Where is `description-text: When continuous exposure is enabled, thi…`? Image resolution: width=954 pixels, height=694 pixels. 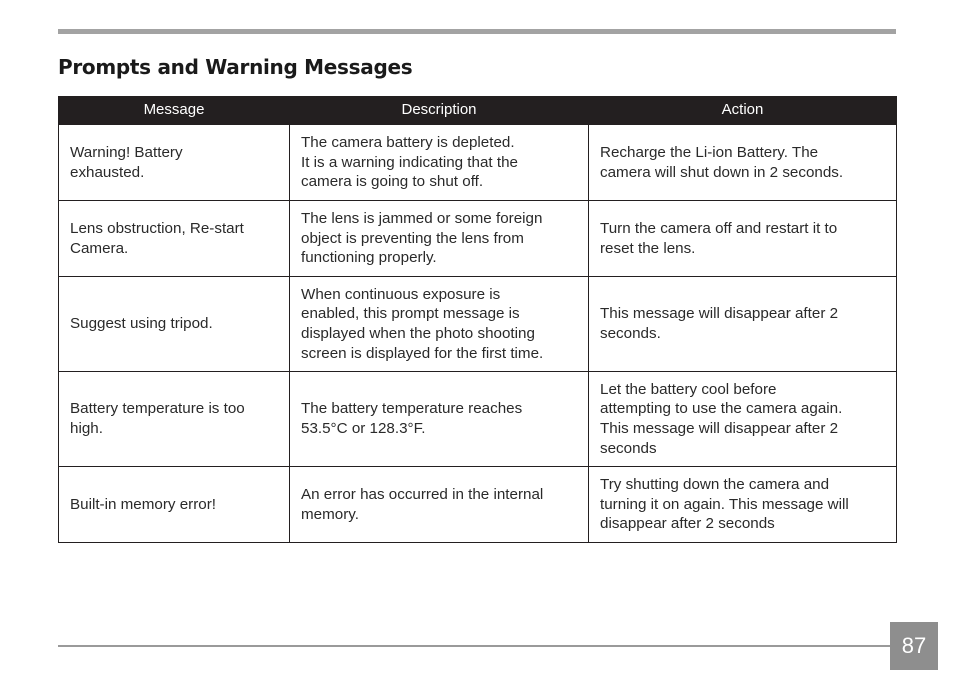 description-text: When continuous exposure is enabled, thi… is located at coordinates (422, 323).